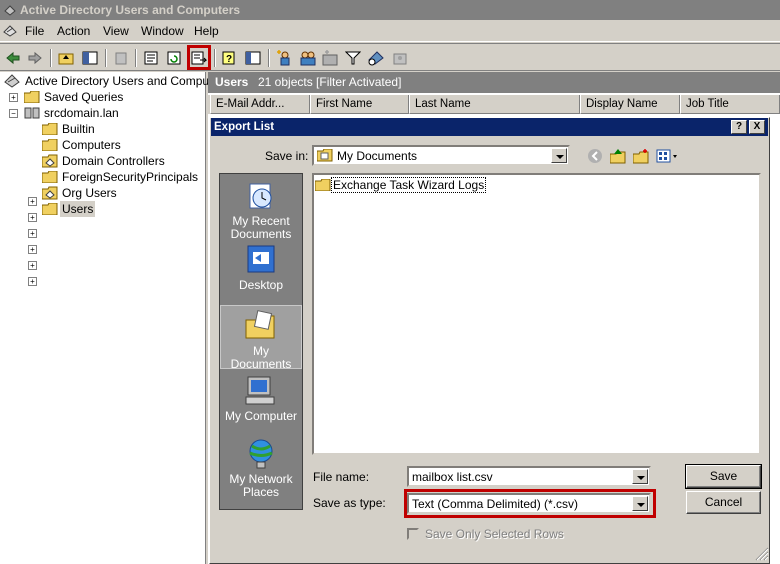 The image size is (780, 564). Describe the element at coordinates (730, 104) in the screenshot. I see `column-job-title: Job Title` at that location.